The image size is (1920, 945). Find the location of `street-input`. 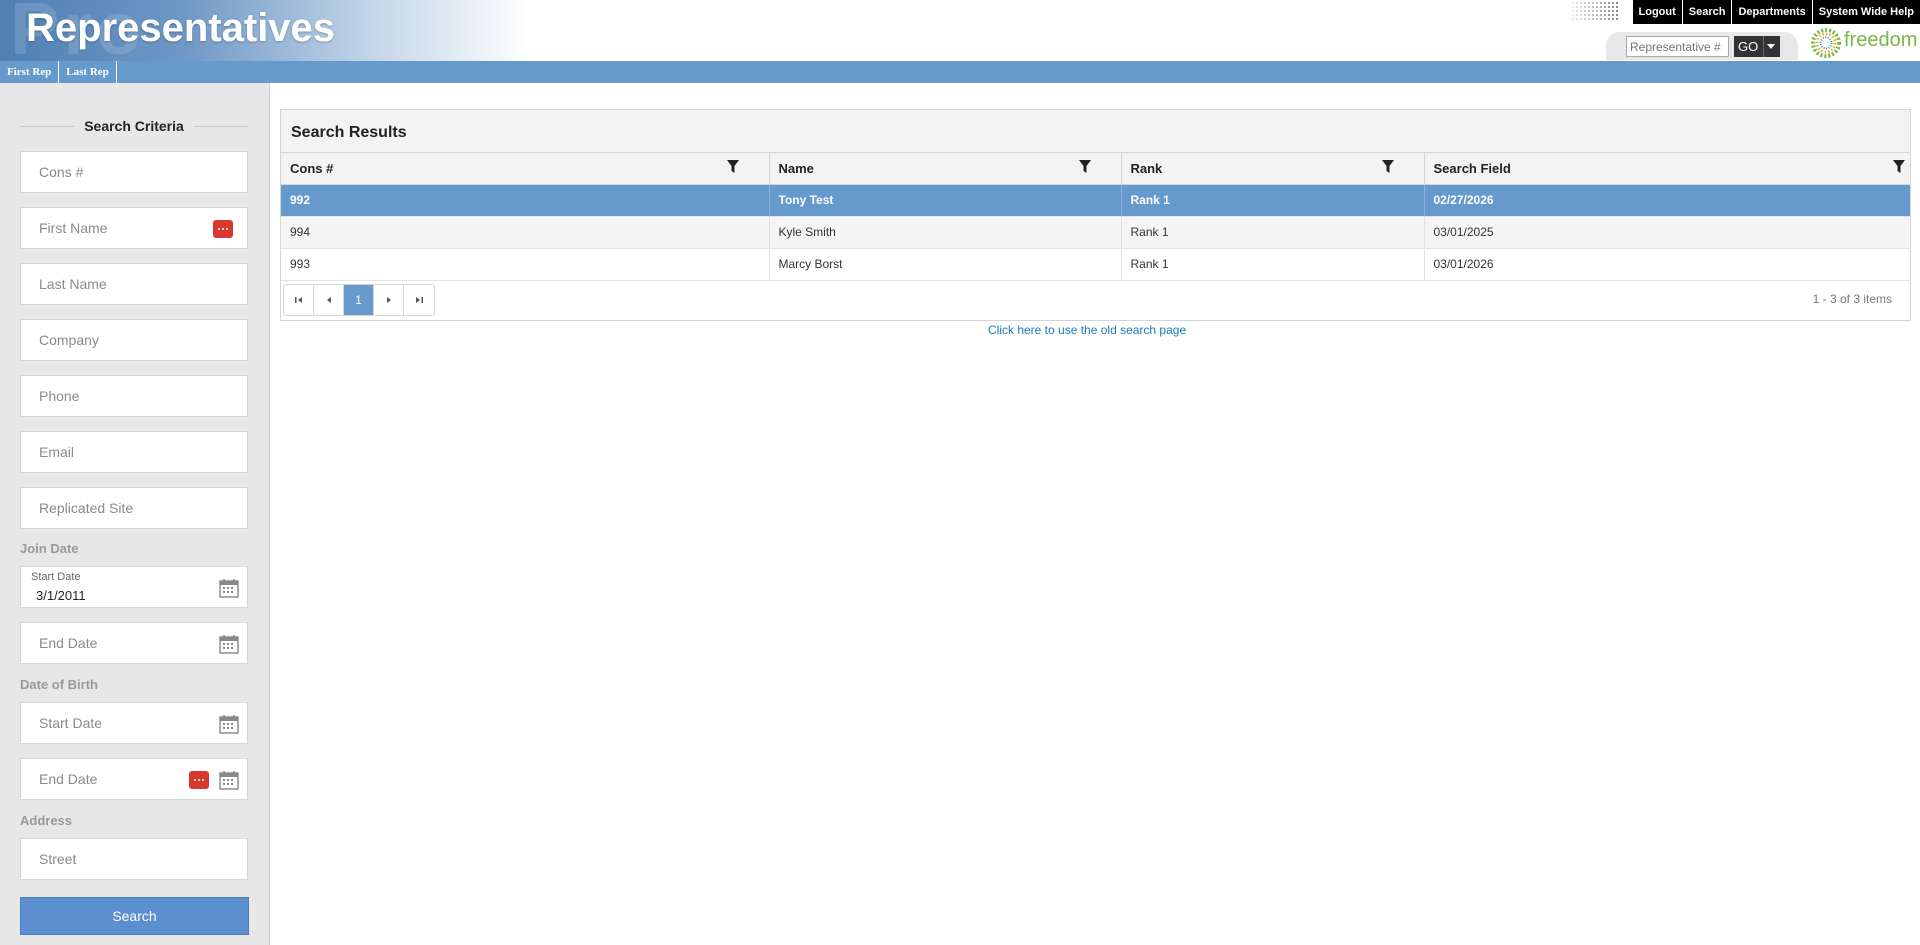

street-input is located at coordinates (134, 859).